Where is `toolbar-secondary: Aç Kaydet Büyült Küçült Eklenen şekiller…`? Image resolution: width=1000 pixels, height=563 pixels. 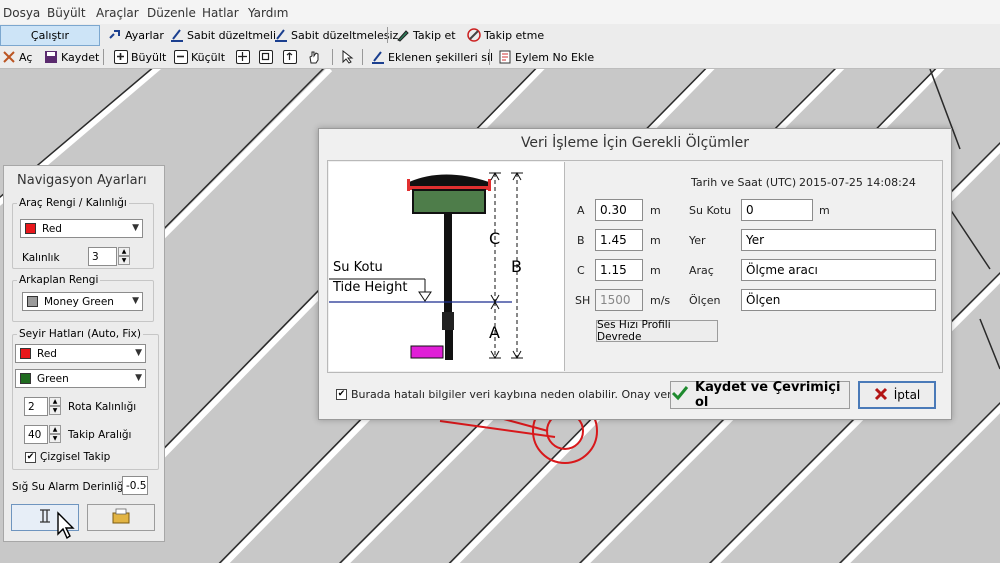
toolbar-secondary: Aç Kaydet Büyült Küçült Eklenen şekiller… is located at coordinates (500, 57).